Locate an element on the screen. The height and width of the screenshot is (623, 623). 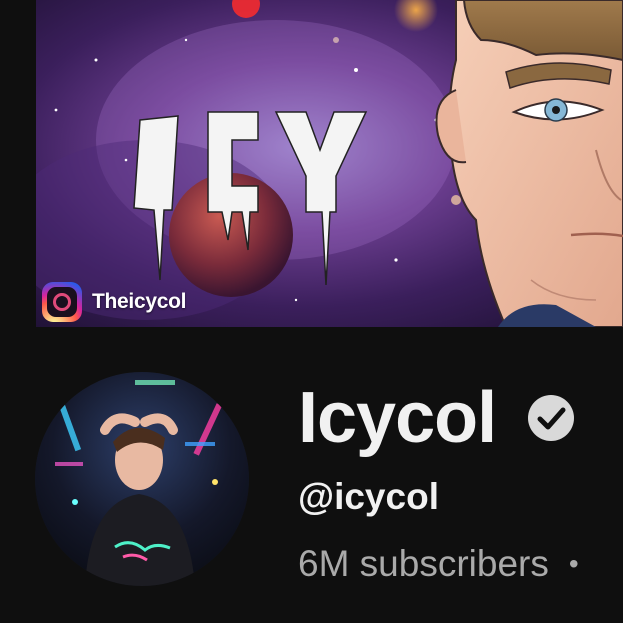
instagram-handle: Theicycol is located at coordinates (139, 301).